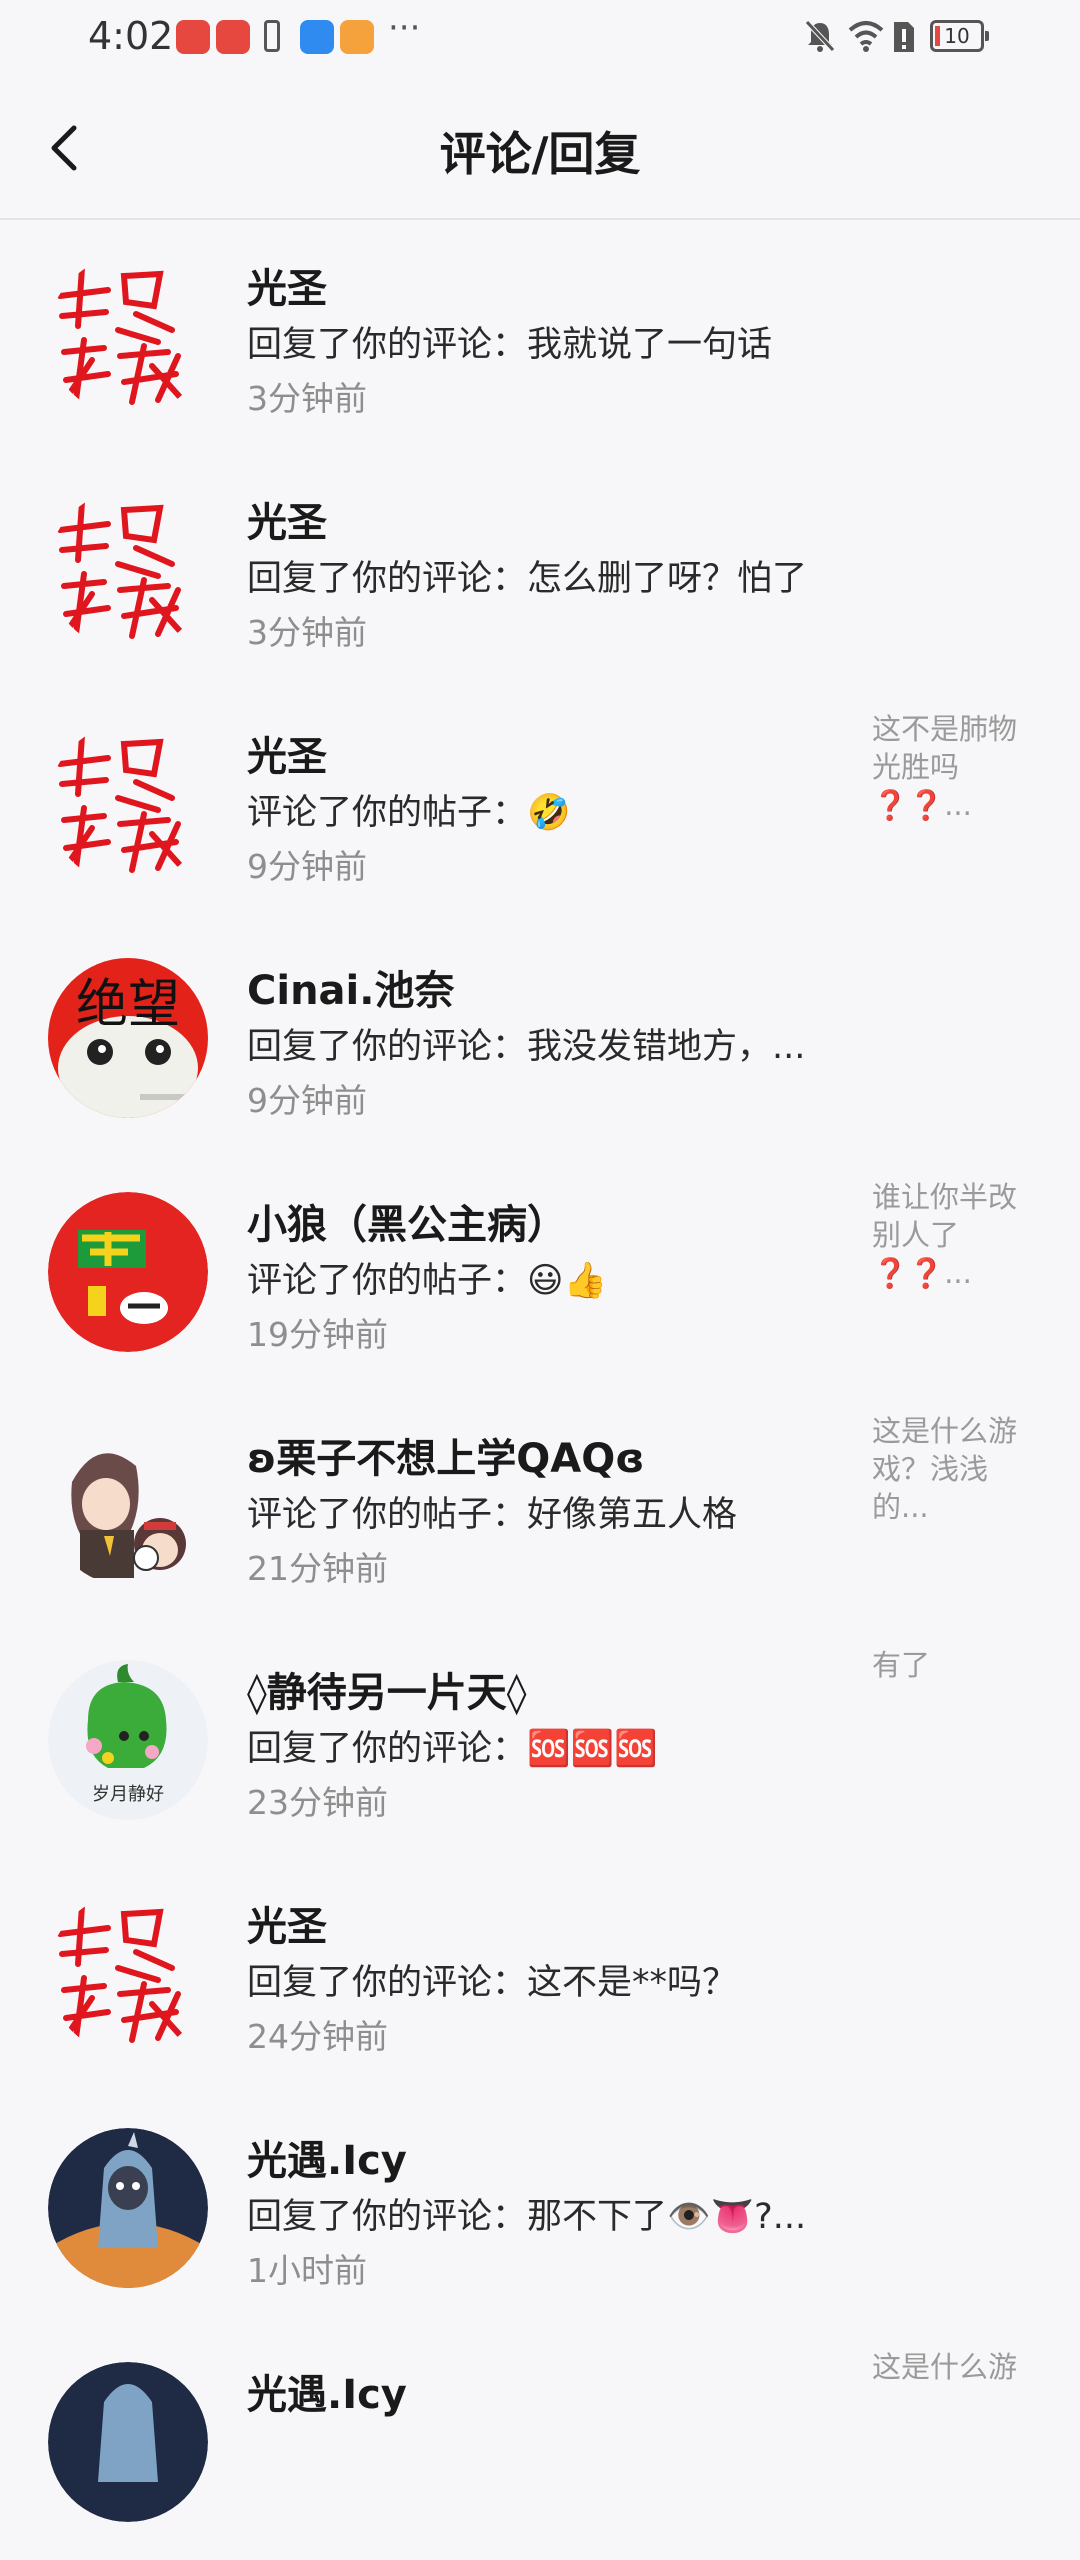 This screenshot has width=1080, height=2560. I want to click on notification-item: 岁月静好 ◊静待另一片天◊ 回复了你的评论：🆘🆘🆘 23分钟前 有了, so click(540, 1741).